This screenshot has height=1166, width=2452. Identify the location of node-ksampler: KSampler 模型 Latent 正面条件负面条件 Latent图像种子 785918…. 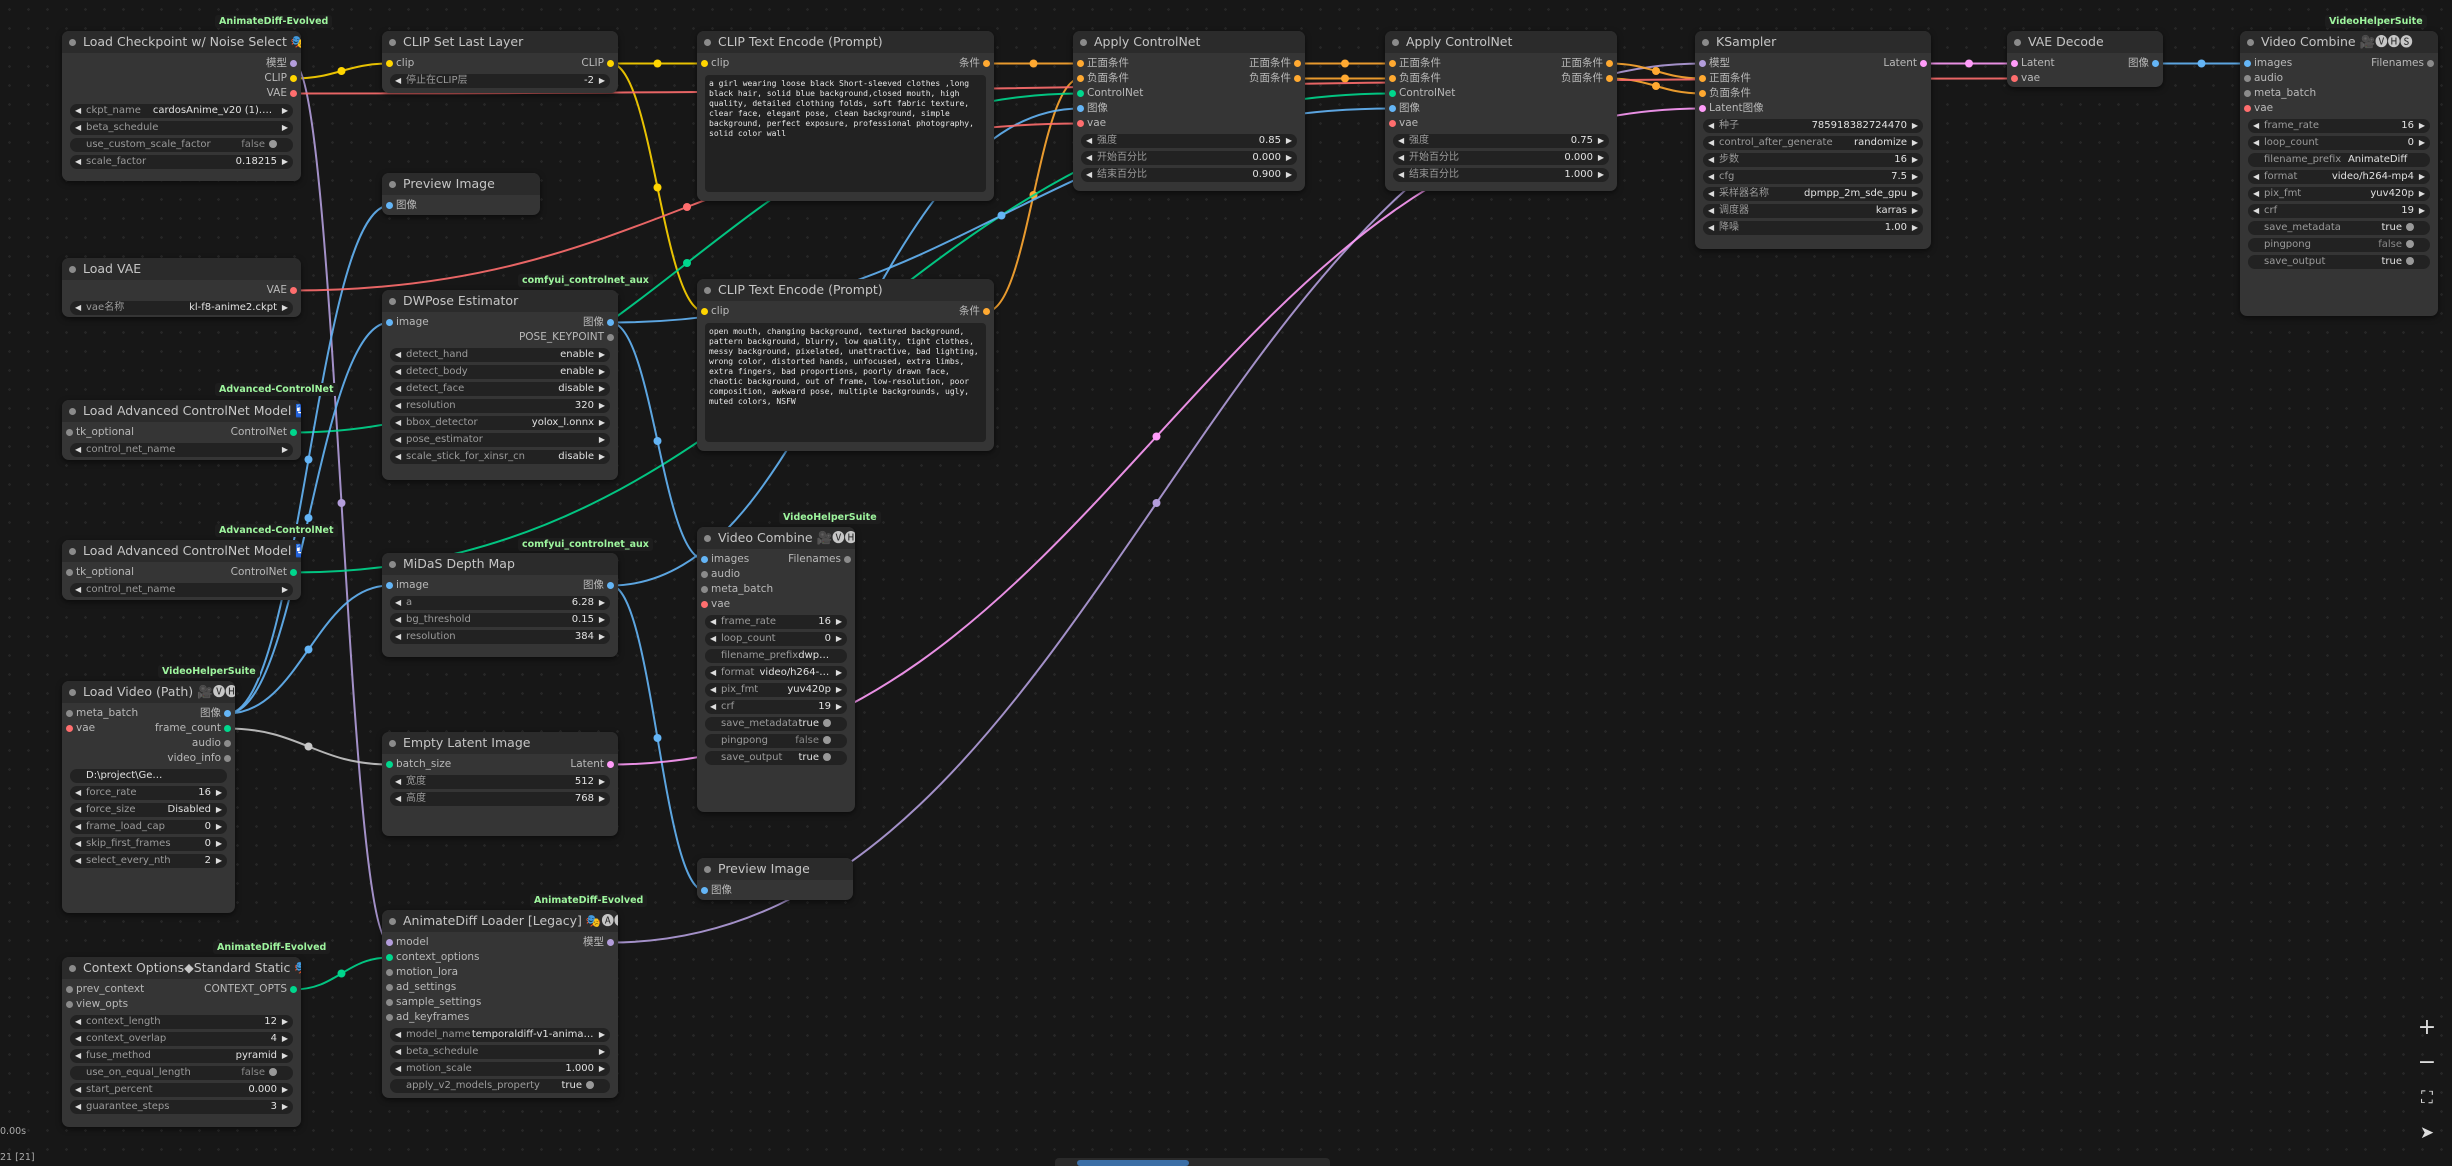
(1813, 140).